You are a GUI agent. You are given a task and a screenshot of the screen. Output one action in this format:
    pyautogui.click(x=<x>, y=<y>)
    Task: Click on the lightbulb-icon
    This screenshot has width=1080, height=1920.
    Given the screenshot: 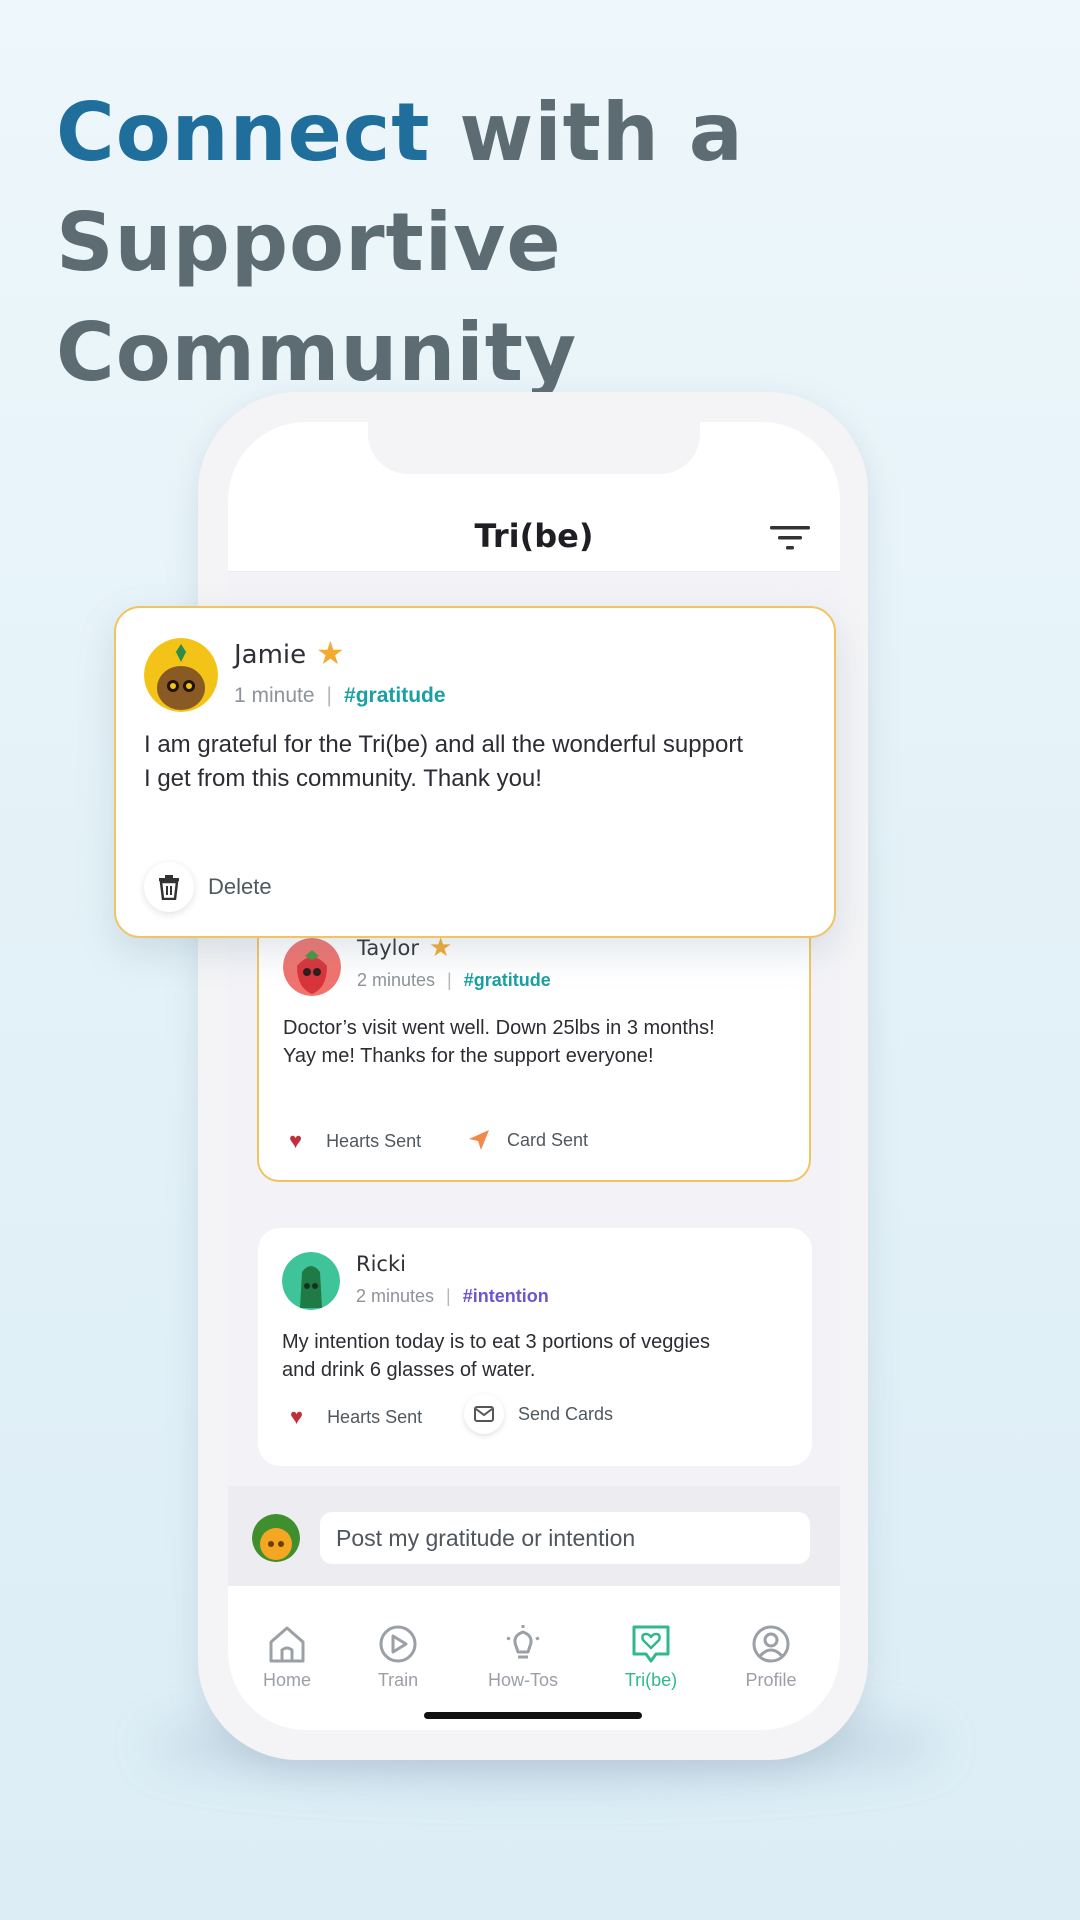 What is the action you would take?
    pyautogui.click(x=523, y=1642)
    